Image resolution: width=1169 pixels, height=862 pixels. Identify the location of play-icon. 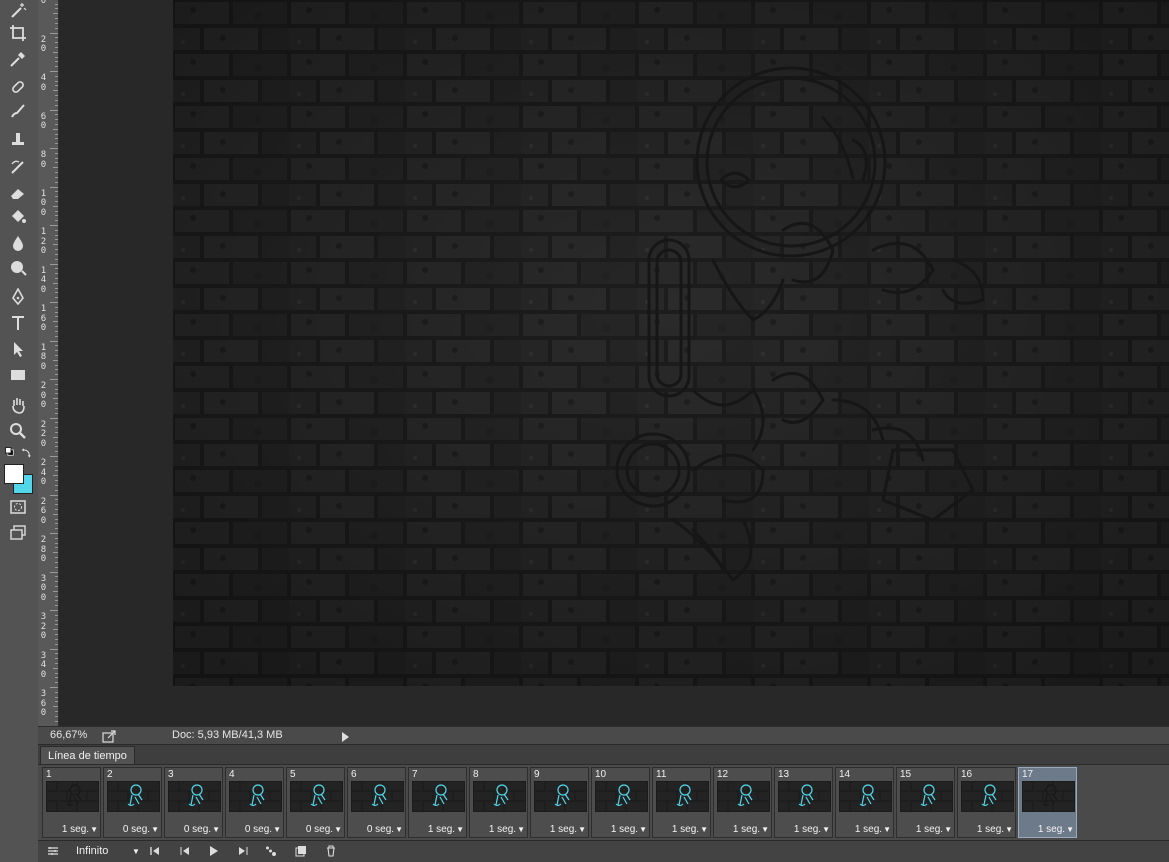
(213, 851).